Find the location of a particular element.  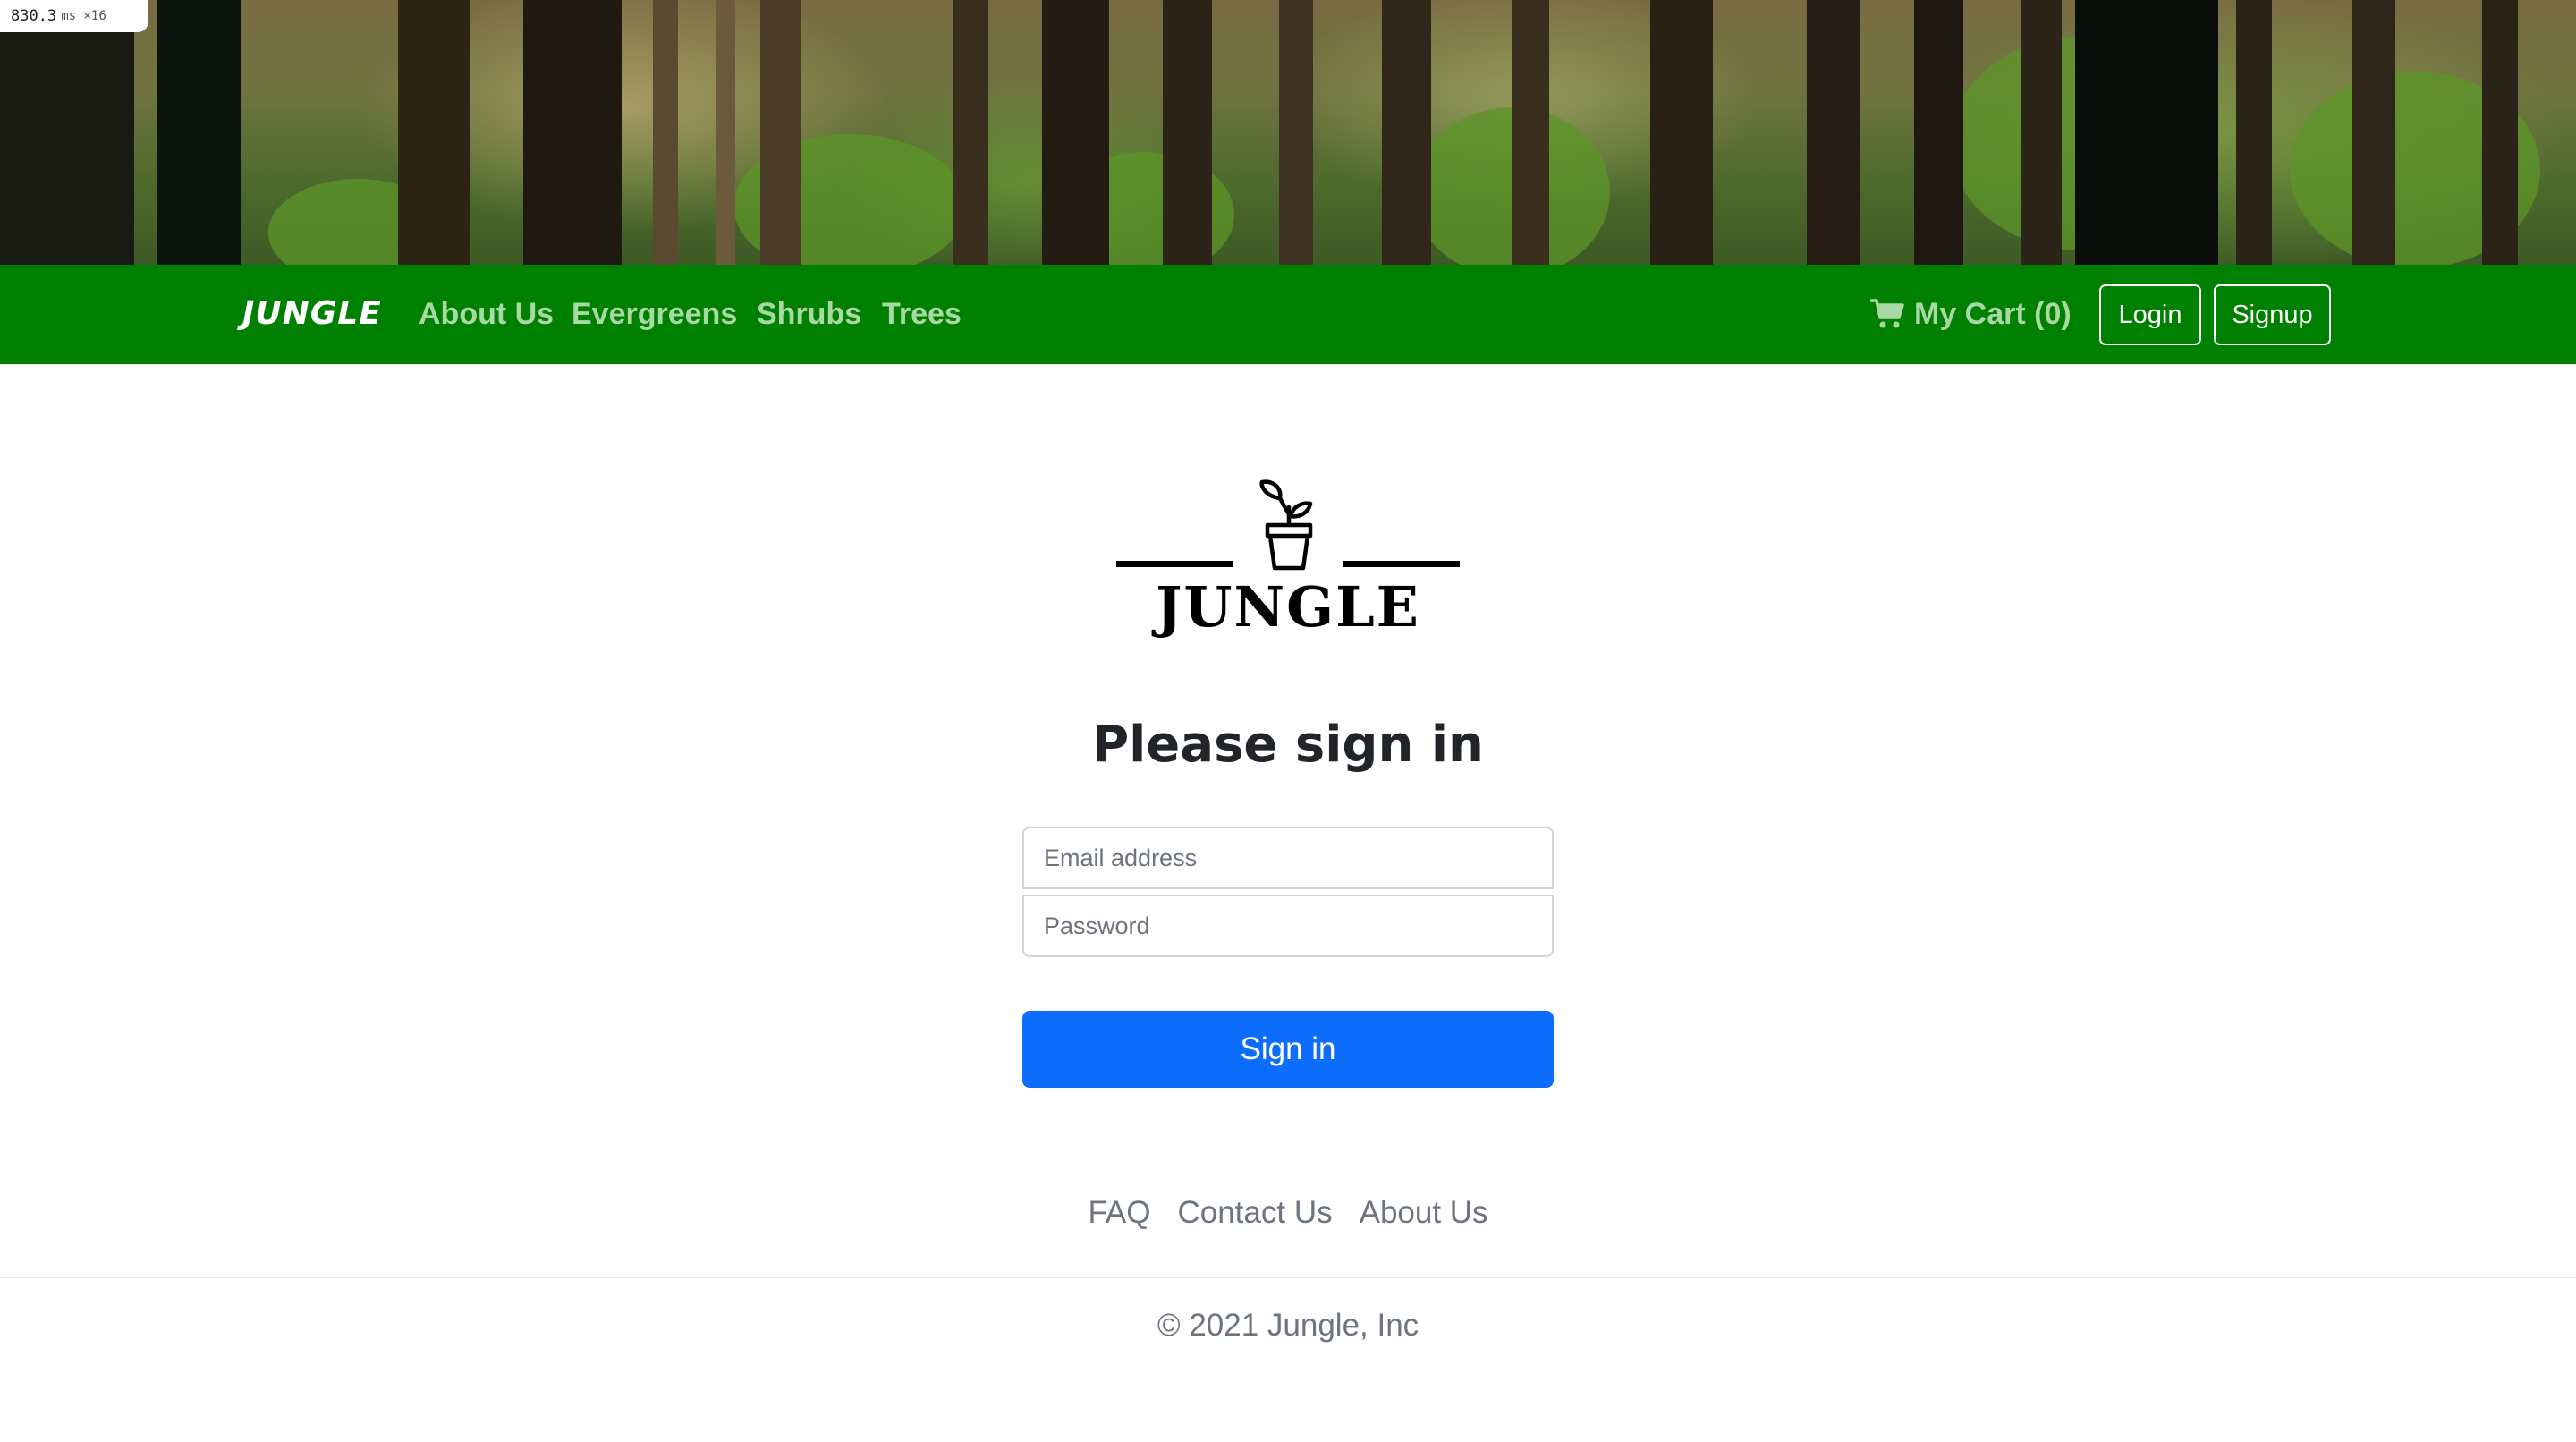

perf-timing-value: 830.3 is located at coordinates (34, 16).